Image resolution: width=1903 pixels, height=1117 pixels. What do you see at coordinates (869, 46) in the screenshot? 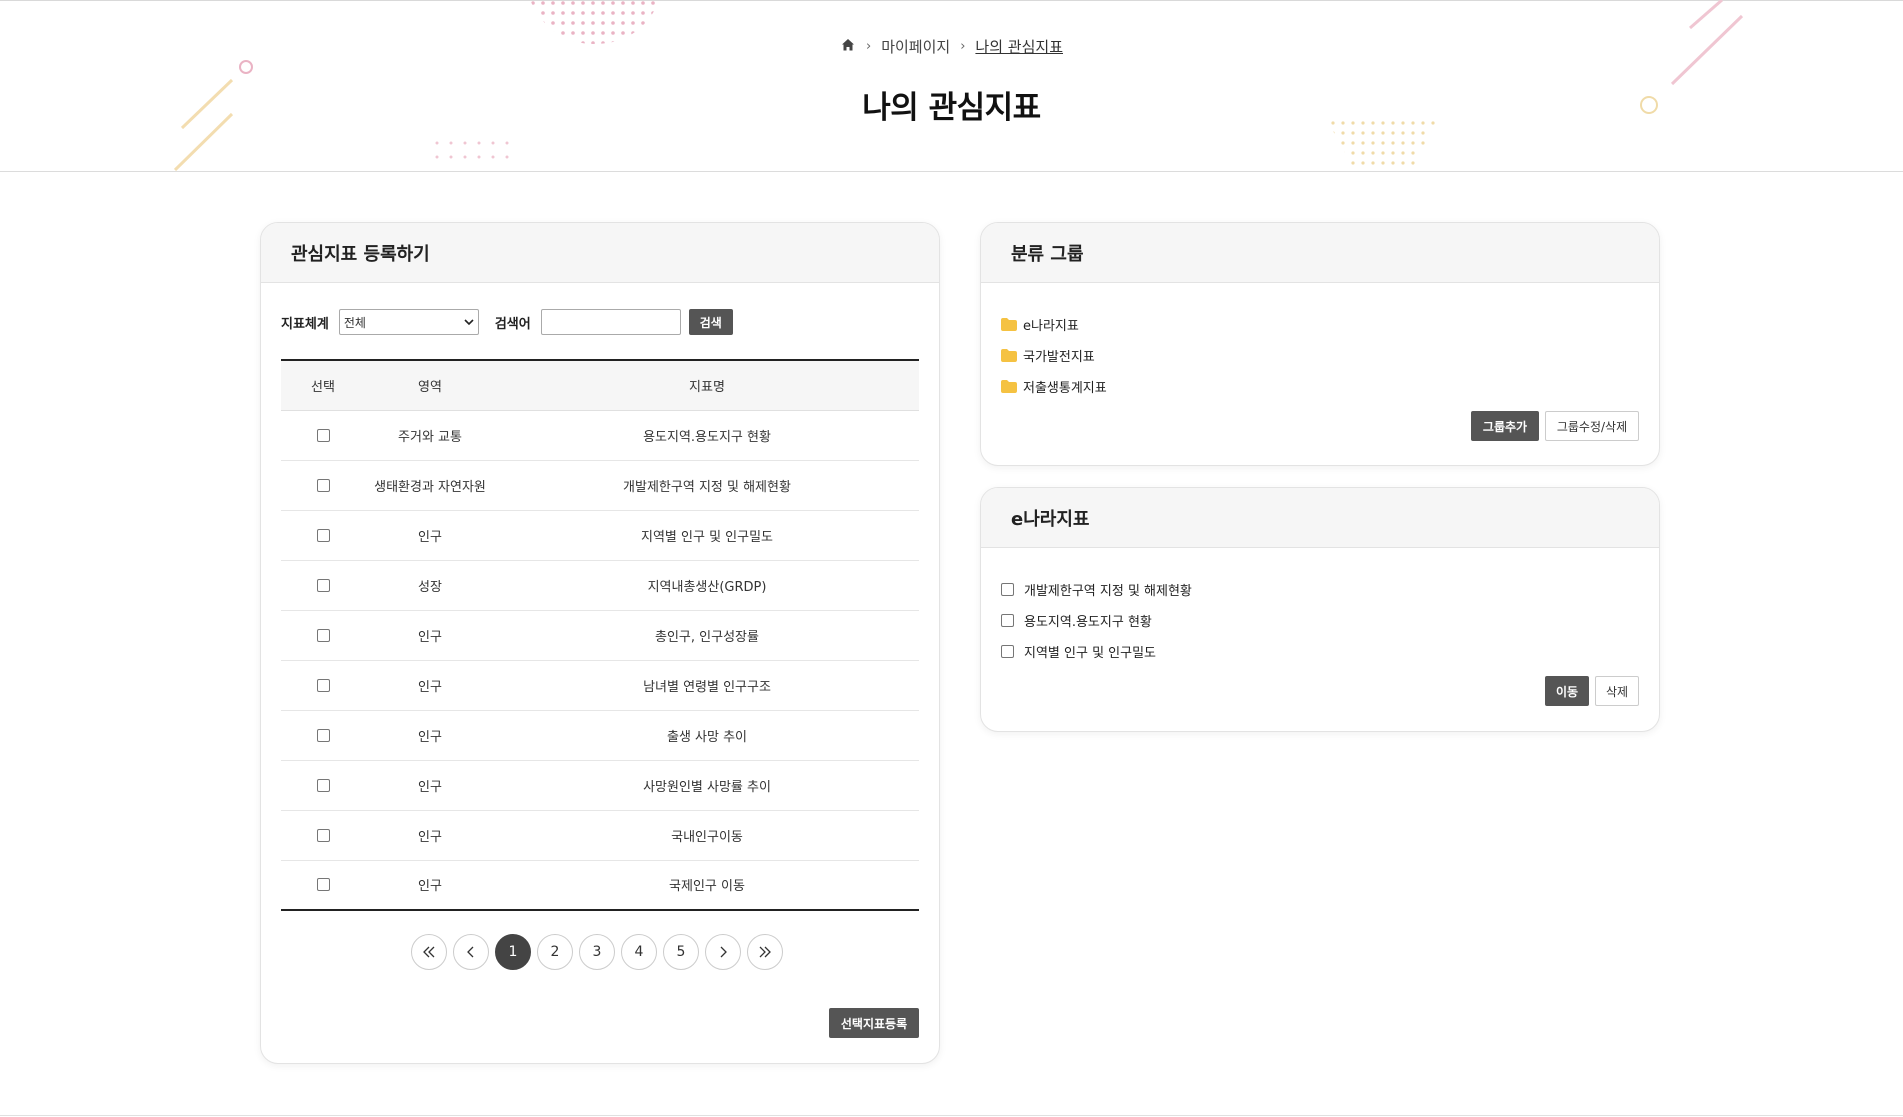
I see `chevron-right-icon: ›` at bounding box center [869, 46].